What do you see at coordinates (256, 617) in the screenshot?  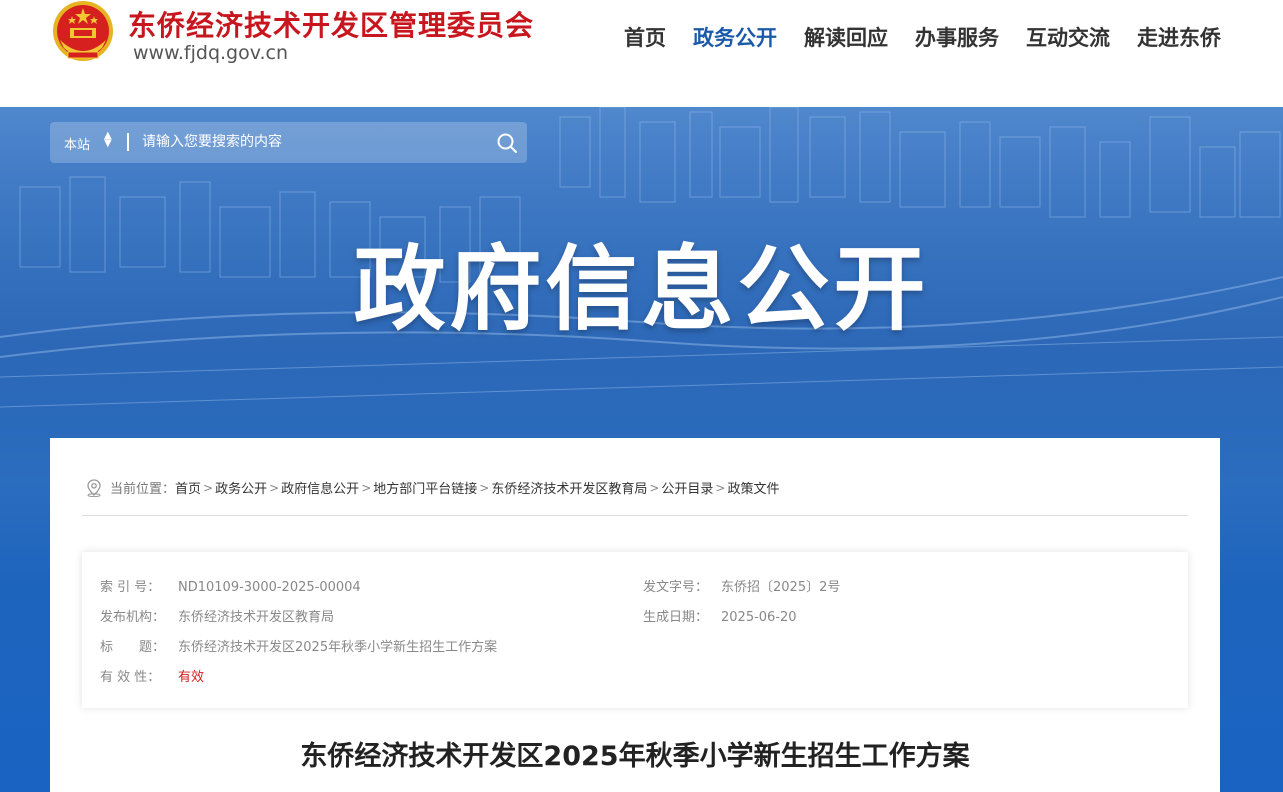 I see `publisher-value: 东侨经济技术开发区教育局` at bounding box center [256, 617].